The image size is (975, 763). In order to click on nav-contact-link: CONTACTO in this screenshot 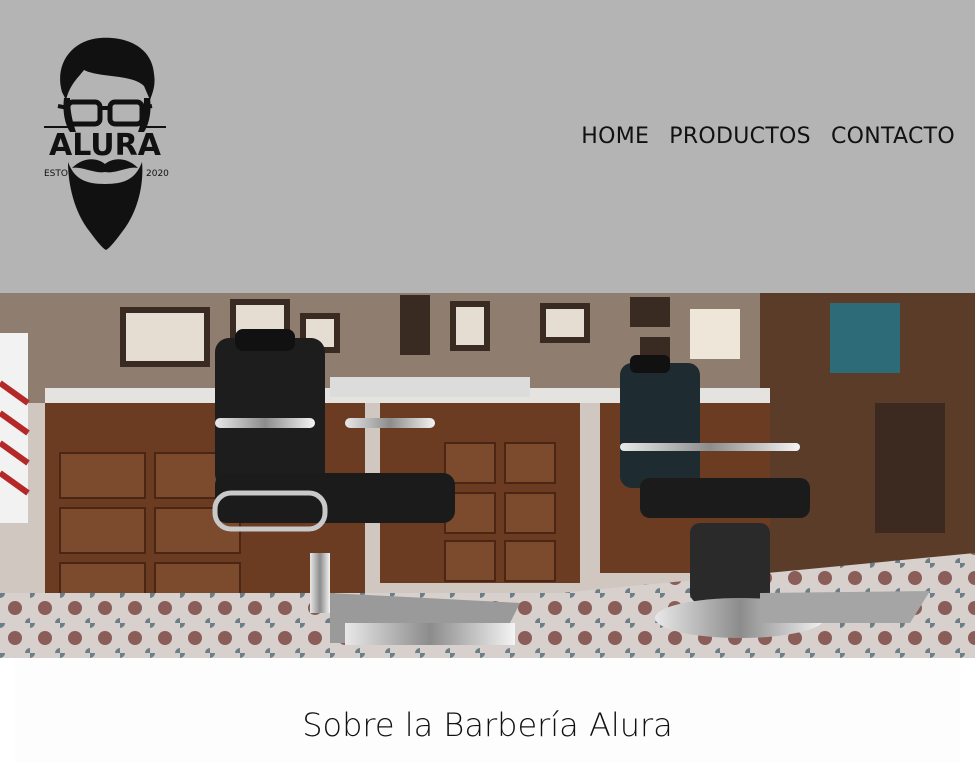, I will do `click(893, 136)`.